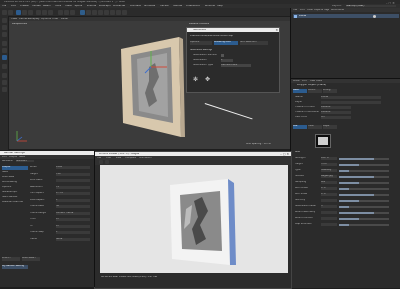 The image size is (400, 289). I want to click on attr-tab-basic: Basic, so click(300, 91).